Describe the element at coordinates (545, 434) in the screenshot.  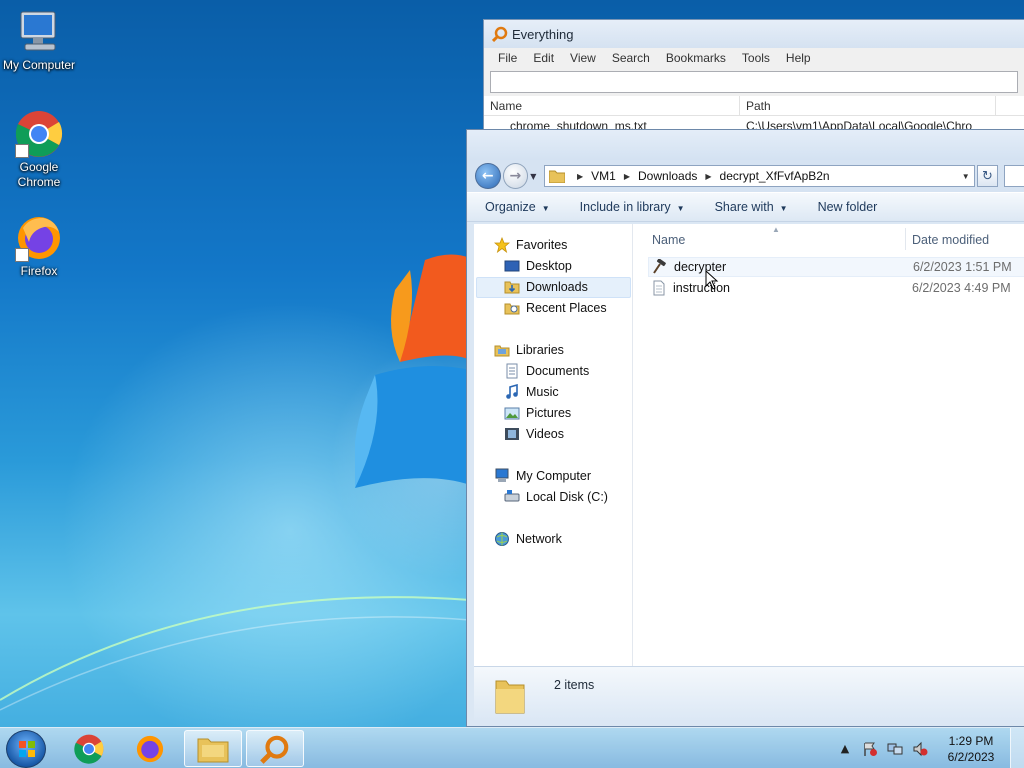
I see `nav-label: Videos` at that location.